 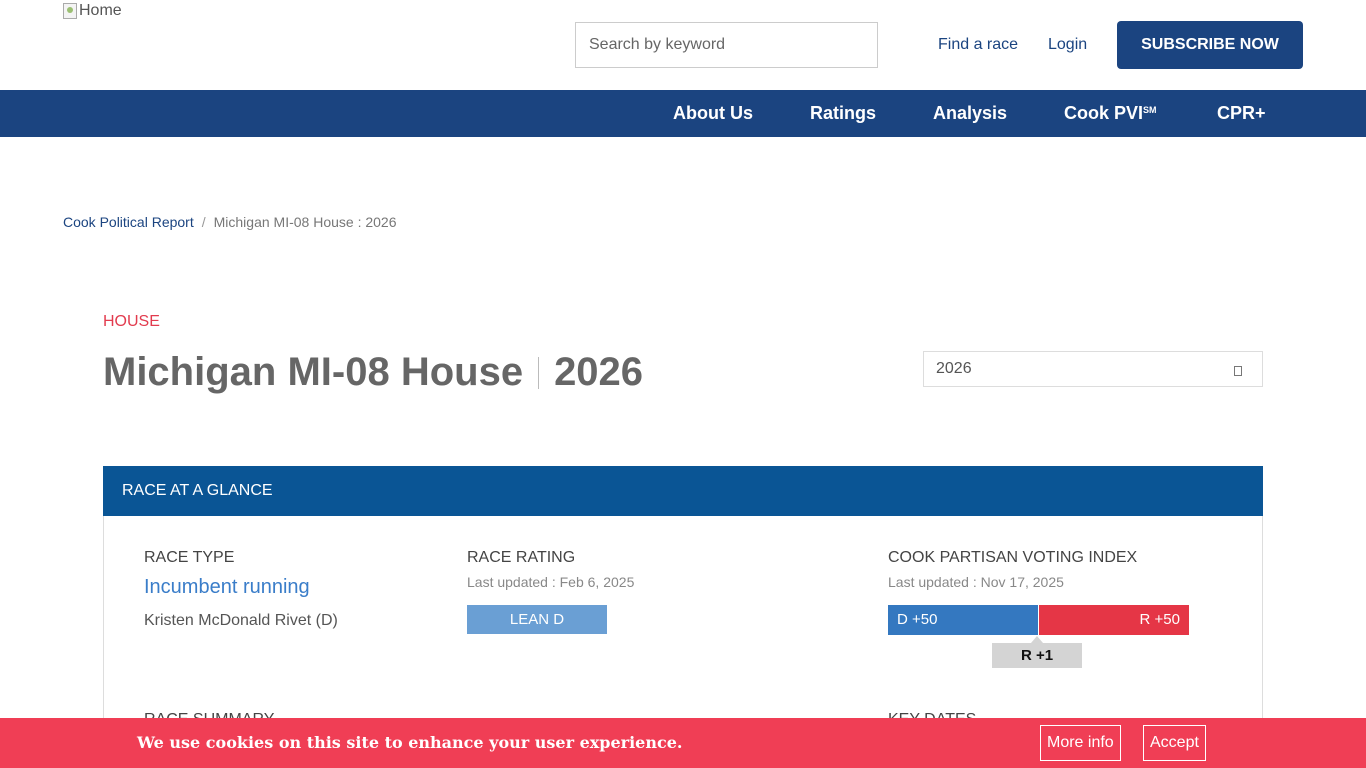 I want to click on race-rating-updated: Last updated : Feb 6, 2025, so click(x=551, y=582).